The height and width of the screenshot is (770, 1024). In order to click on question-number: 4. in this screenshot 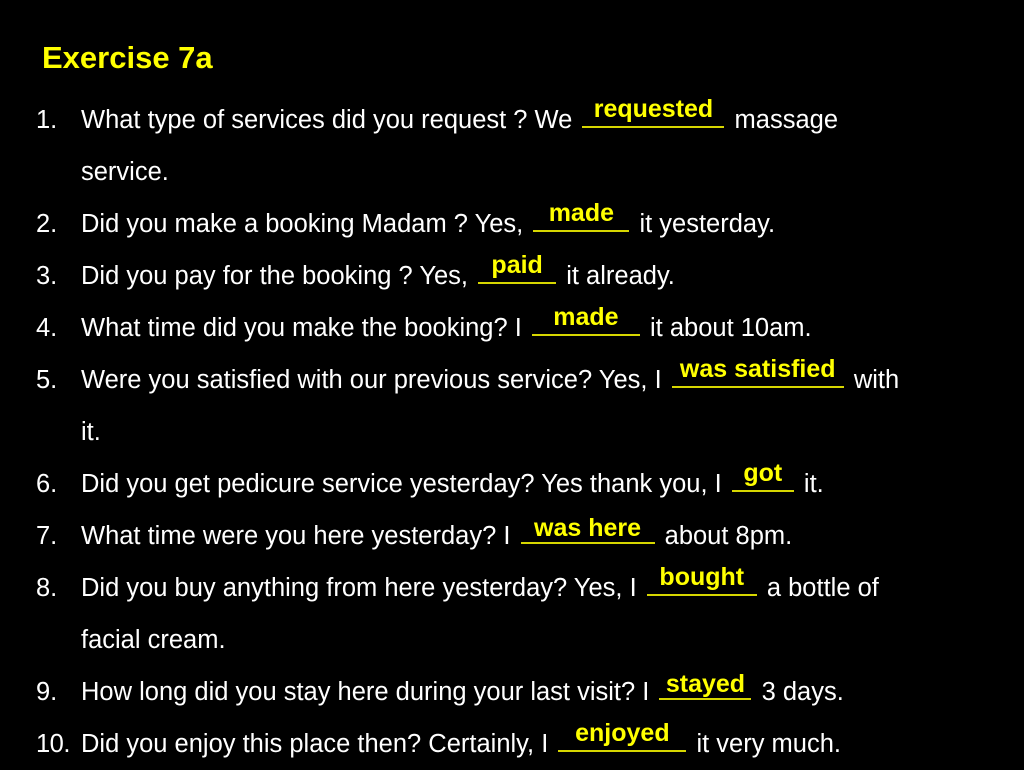, I will do `click(47, 328)`.